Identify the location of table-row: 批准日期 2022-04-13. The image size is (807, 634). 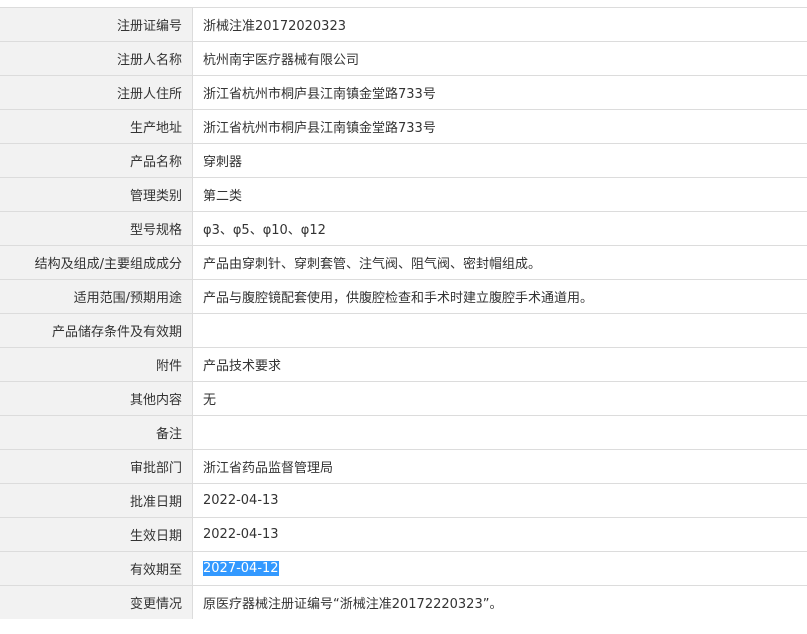
(403, 500).